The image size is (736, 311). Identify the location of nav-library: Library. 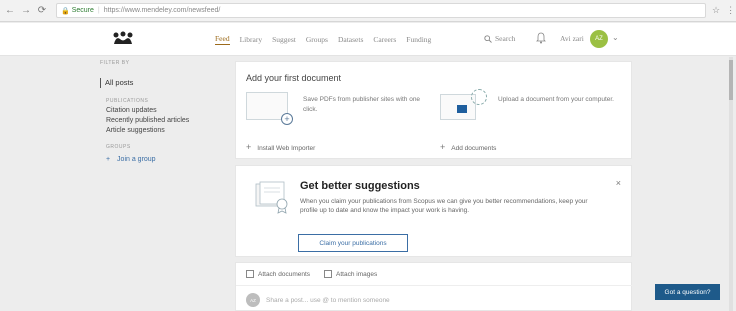
(251, 39).